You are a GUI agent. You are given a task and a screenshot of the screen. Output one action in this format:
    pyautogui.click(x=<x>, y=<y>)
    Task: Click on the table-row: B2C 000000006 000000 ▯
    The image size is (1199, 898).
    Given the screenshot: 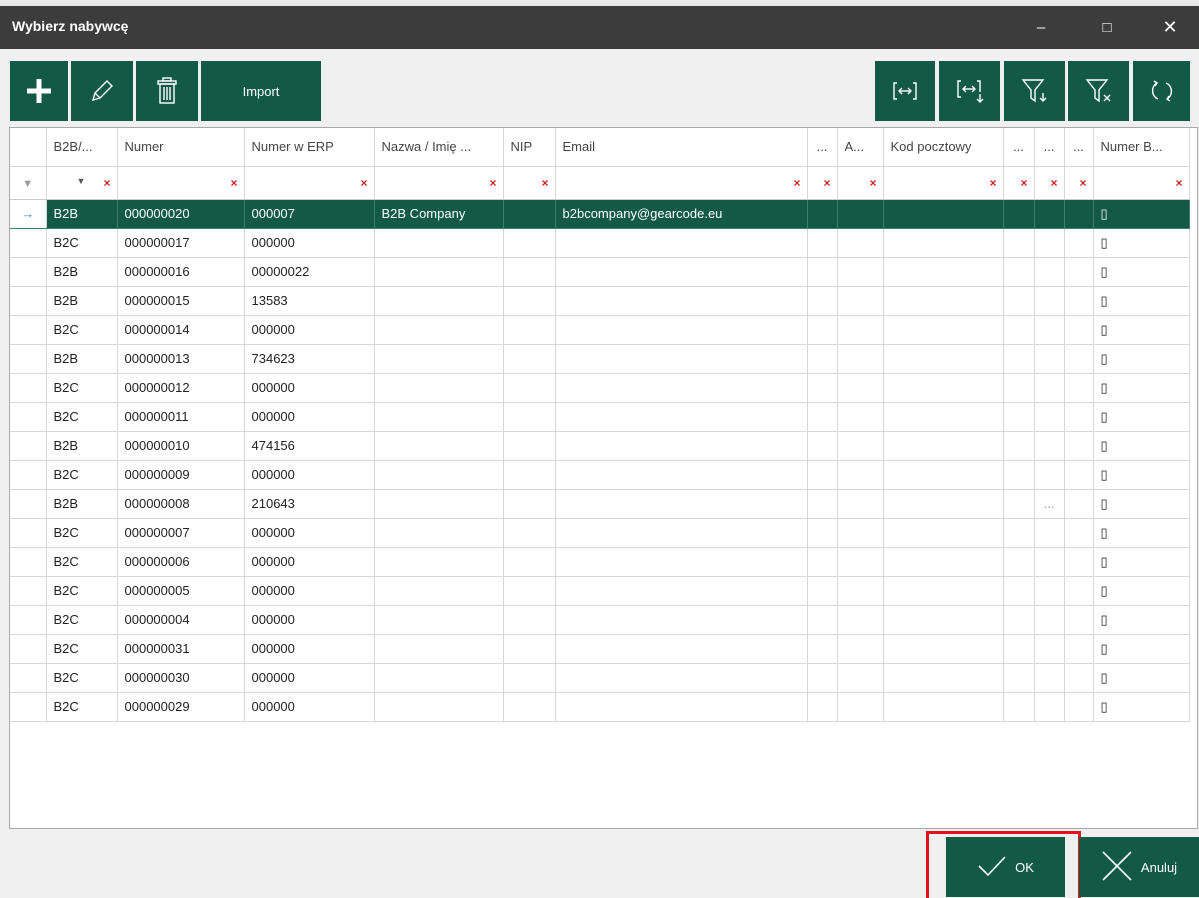 What is the action you would take?
    pyautogui.click(x=600, y=562)
    